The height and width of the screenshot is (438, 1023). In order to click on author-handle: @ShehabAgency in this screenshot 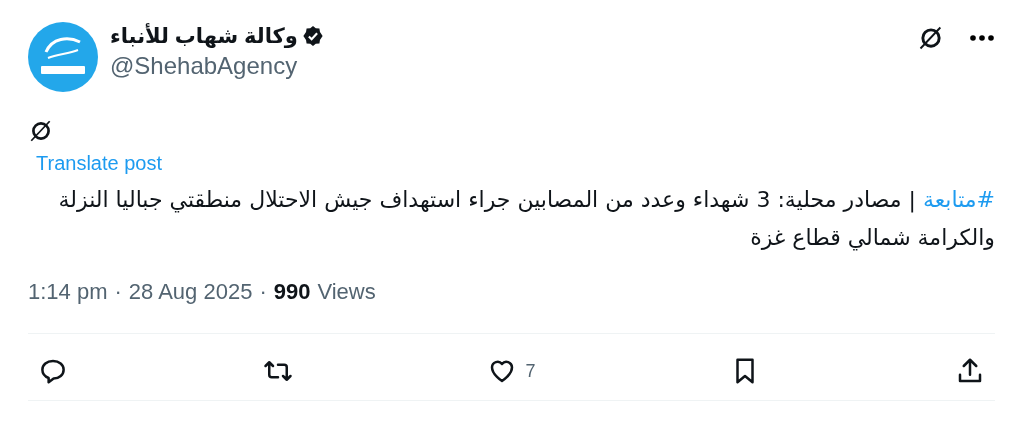, I will do `click(204, 66)`.